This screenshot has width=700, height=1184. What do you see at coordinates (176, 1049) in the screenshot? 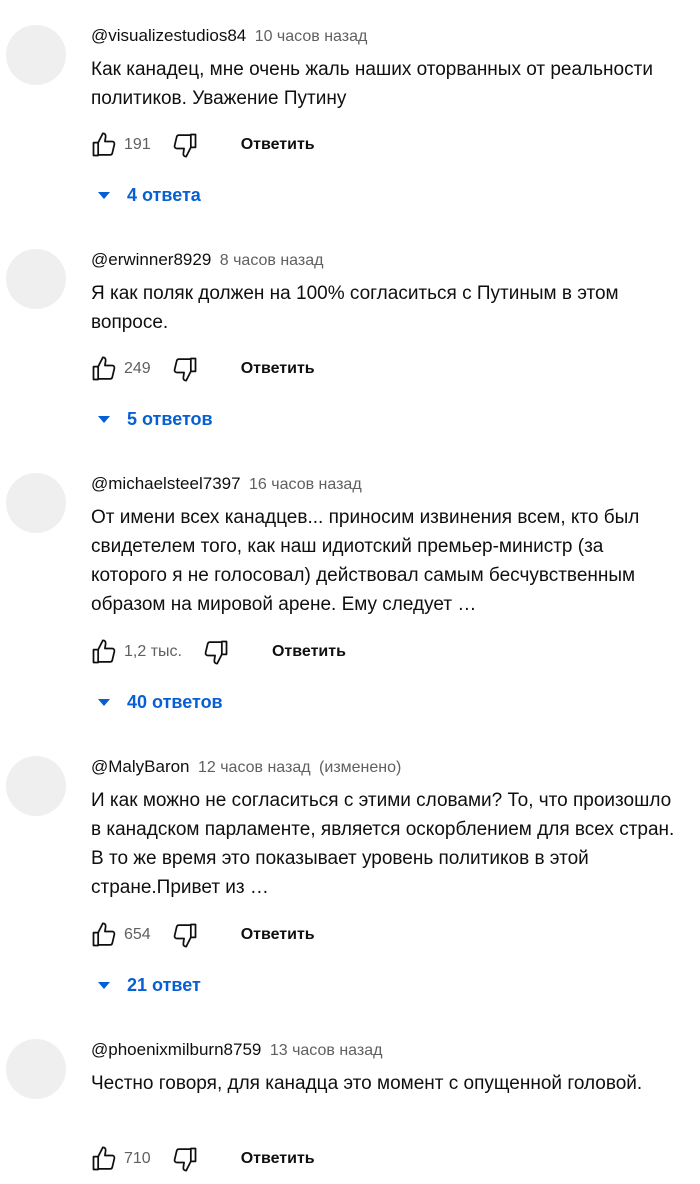
I see `comment-author: @phoenixmilburn8759` at bounding box center [176, 1049].